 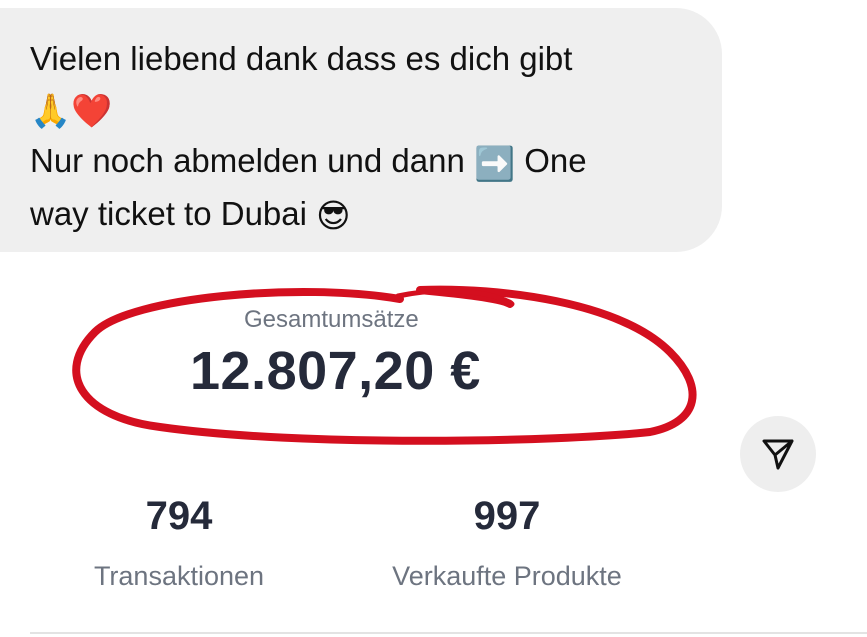 What do you see at coordinates (507, 543) in the screenshot?
I see `products-sold-metric: 997 Verkaufte Produkte` at bounding box center [507, 543].